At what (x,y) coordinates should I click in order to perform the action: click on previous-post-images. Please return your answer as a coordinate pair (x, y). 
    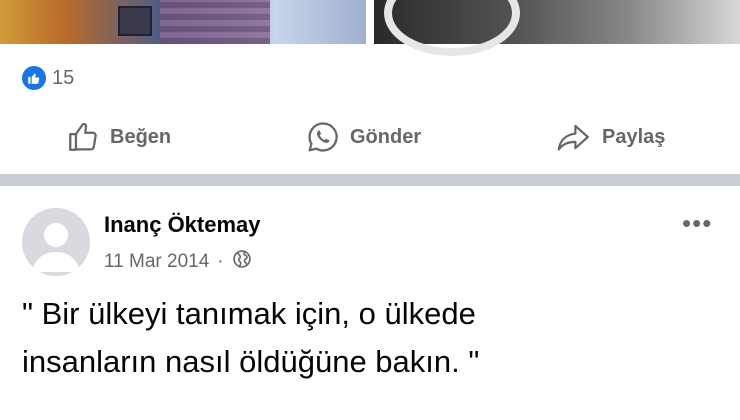
    Looking at the image, I should click on (370, 28).